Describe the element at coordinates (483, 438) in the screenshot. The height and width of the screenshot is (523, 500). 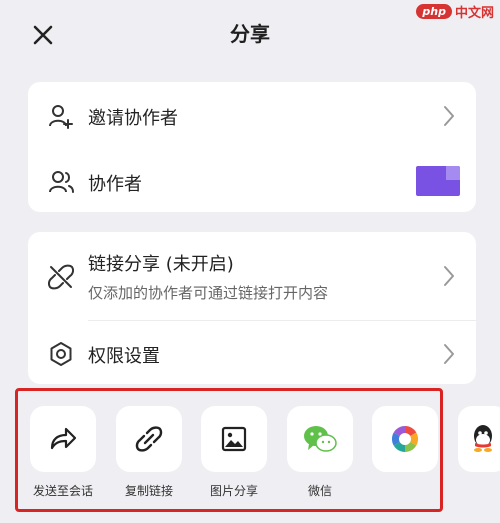
I see `qq-icon` at that location.